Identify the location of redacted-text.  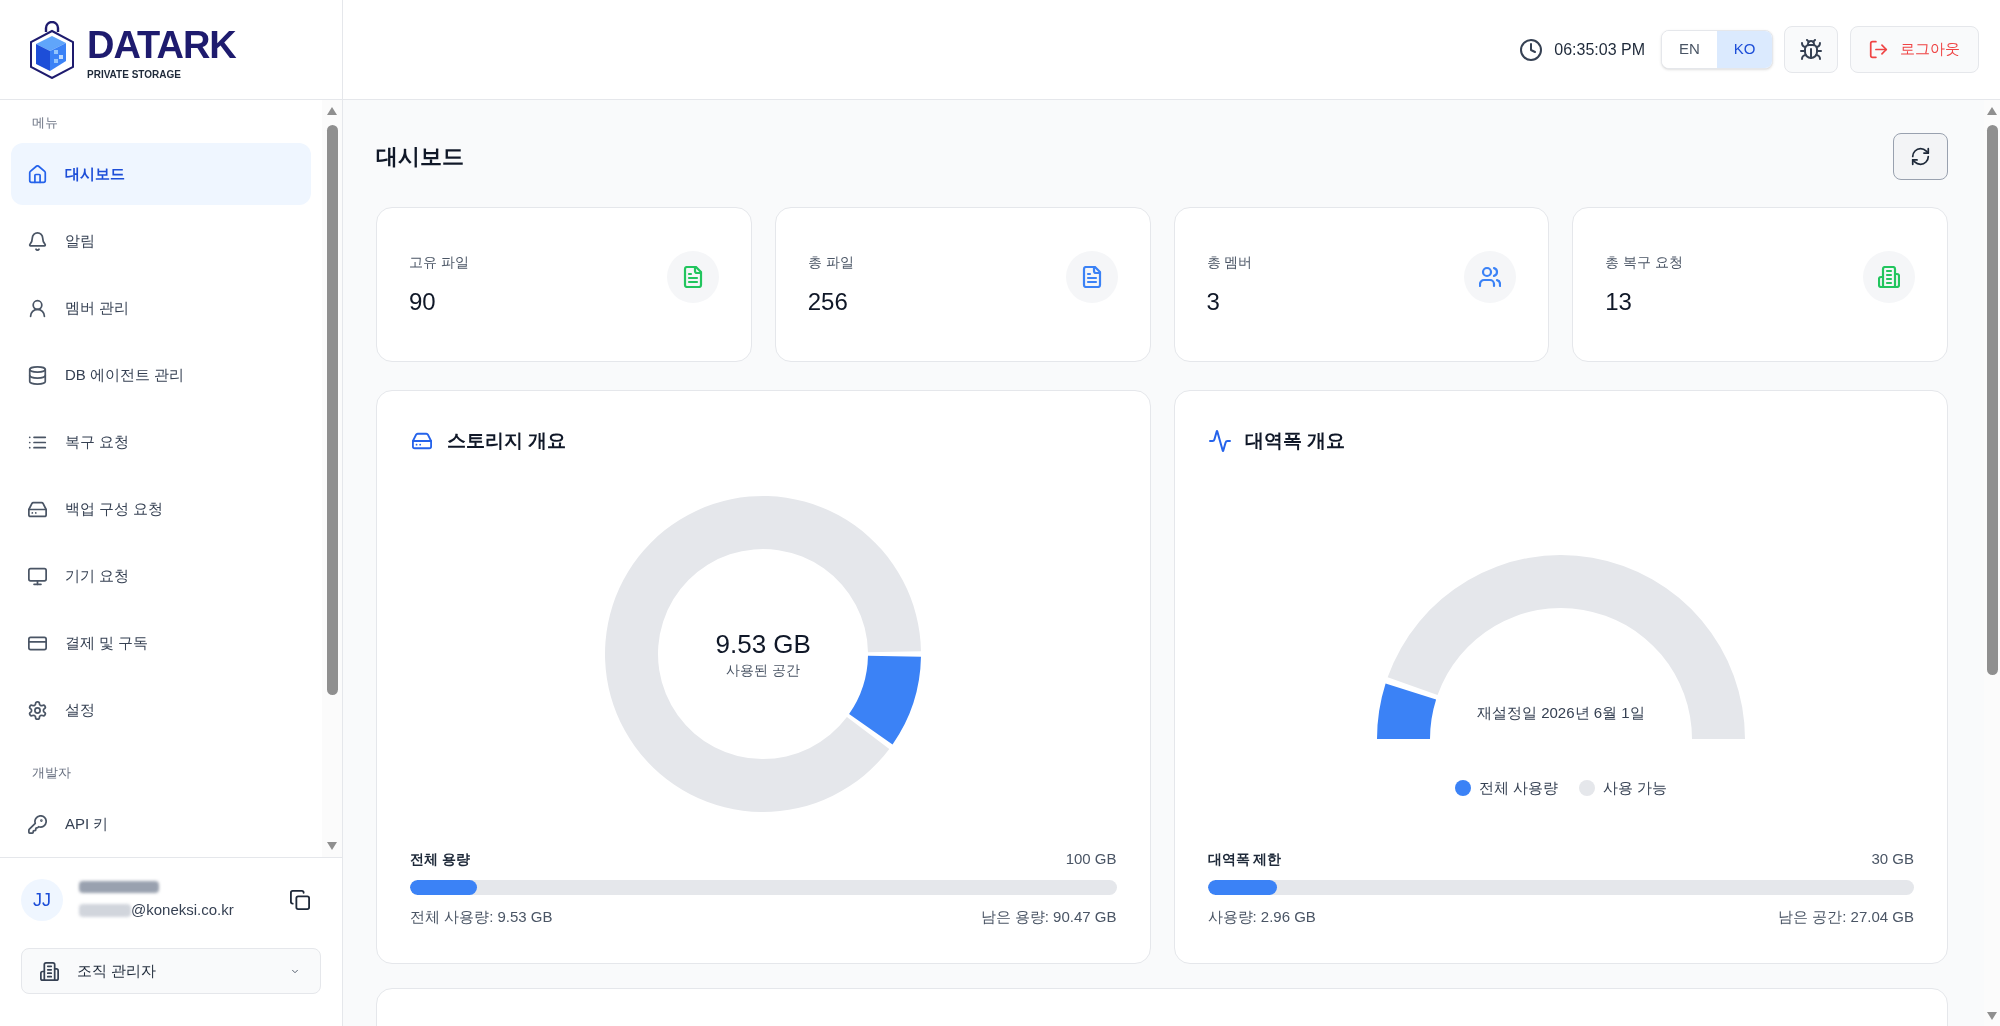
(105, 910).